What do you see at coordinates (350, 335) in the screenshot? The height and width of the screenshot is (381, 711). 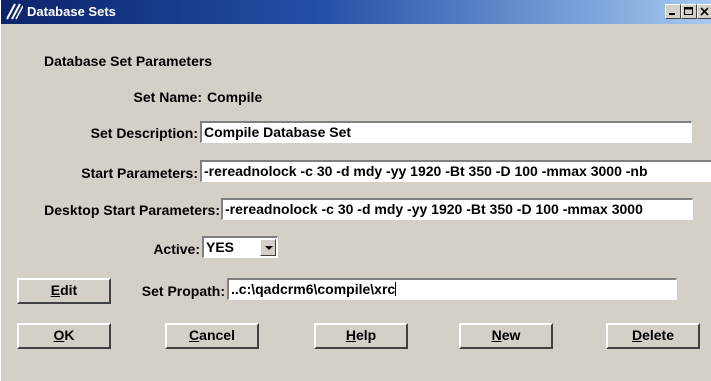 I see `help-mnemonic: H` at bounding box center [350, 335].